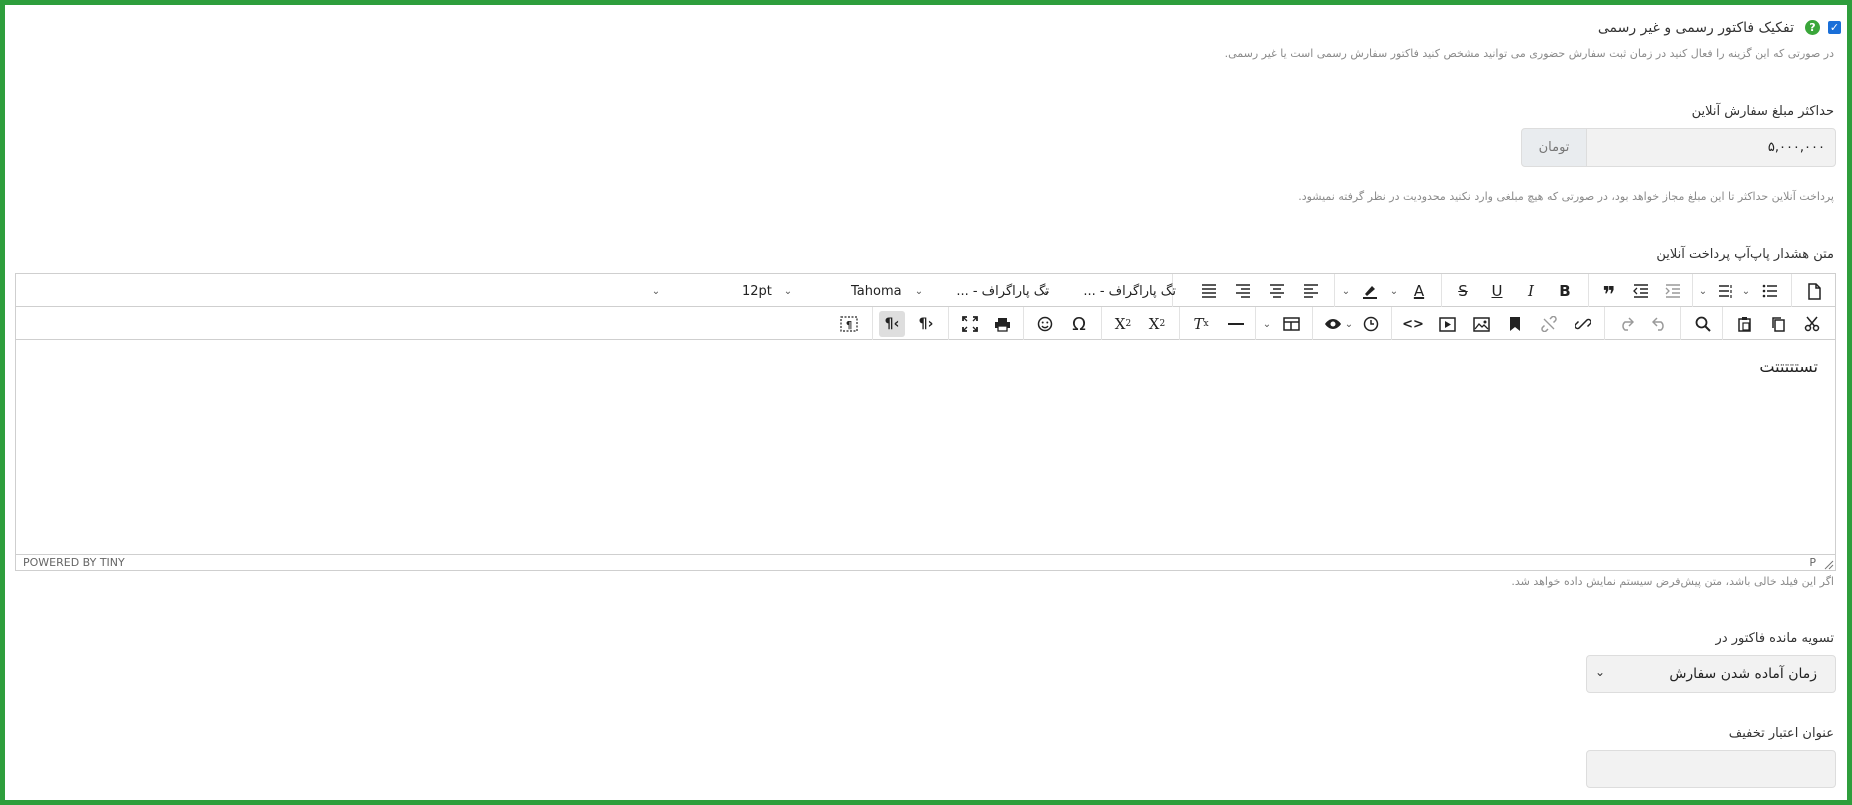  I want to click on table-chevron-icon: ⌄, so click(1267, 324).